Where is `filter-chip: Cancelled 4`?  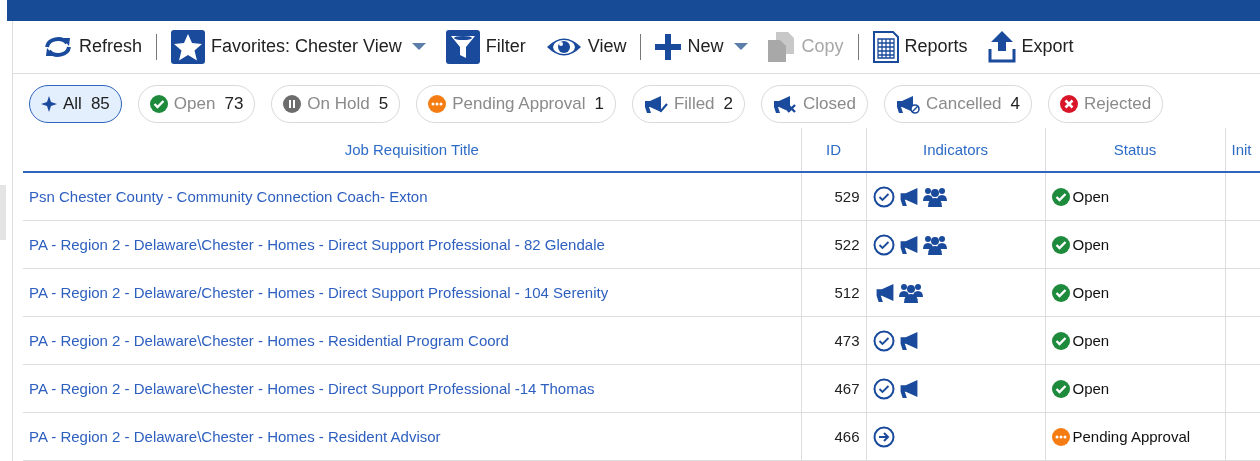
filter-chip: Cancelled 4 is located at coordinates (958, 104).